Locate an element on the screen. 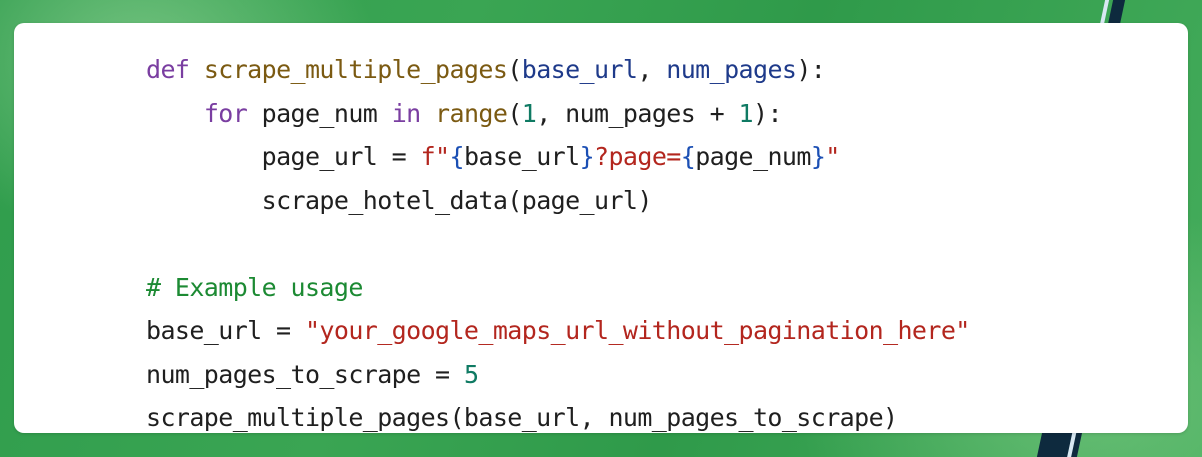 Image resolution: width=1202 pixels, height=457 pixels. function-range: range is located at coordinates (471, 113).